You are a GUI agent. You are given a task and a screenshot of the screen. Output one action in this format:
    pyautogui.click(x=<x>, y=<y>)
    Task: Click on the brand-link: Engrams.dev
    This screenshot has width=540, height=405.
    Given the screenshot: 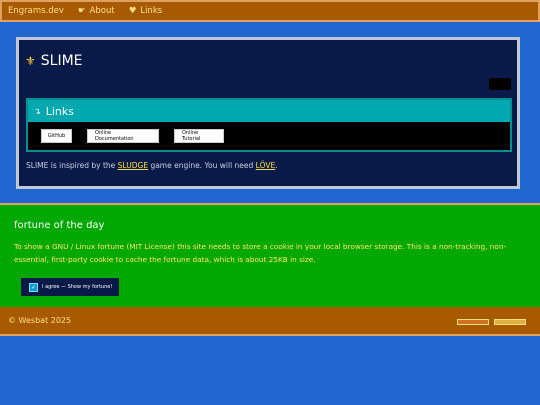 What is the action you would take?
    pyautogui.click(x=36, y=11)
    